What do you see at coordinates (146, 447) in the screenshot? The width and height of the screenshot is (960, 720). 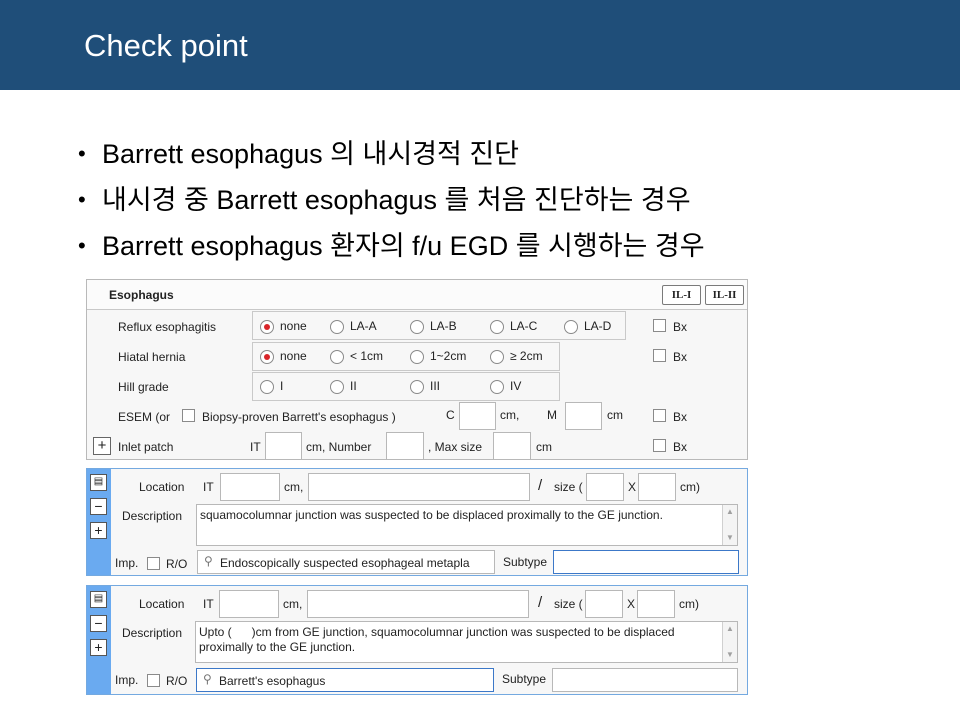 I see `inlet-label: Inlet patch` at bounding box center [146, 447].